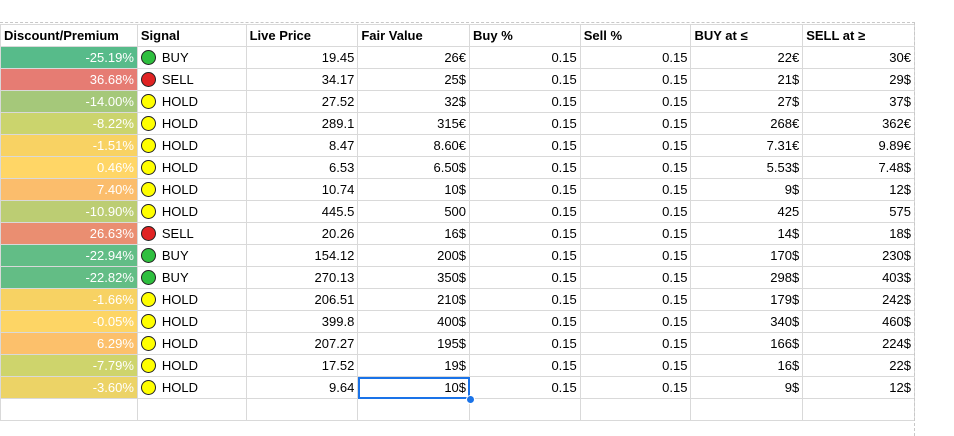 The image size is (954, 436). I want to click on buy-at-cell: 5.53$, so click(747, 167).